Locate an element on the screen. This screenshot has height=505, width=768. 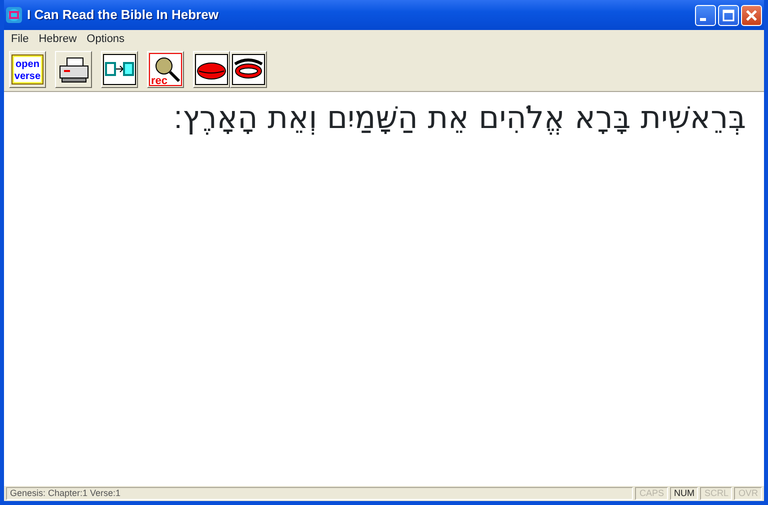
lips-button is located at coordinates (211, 69).